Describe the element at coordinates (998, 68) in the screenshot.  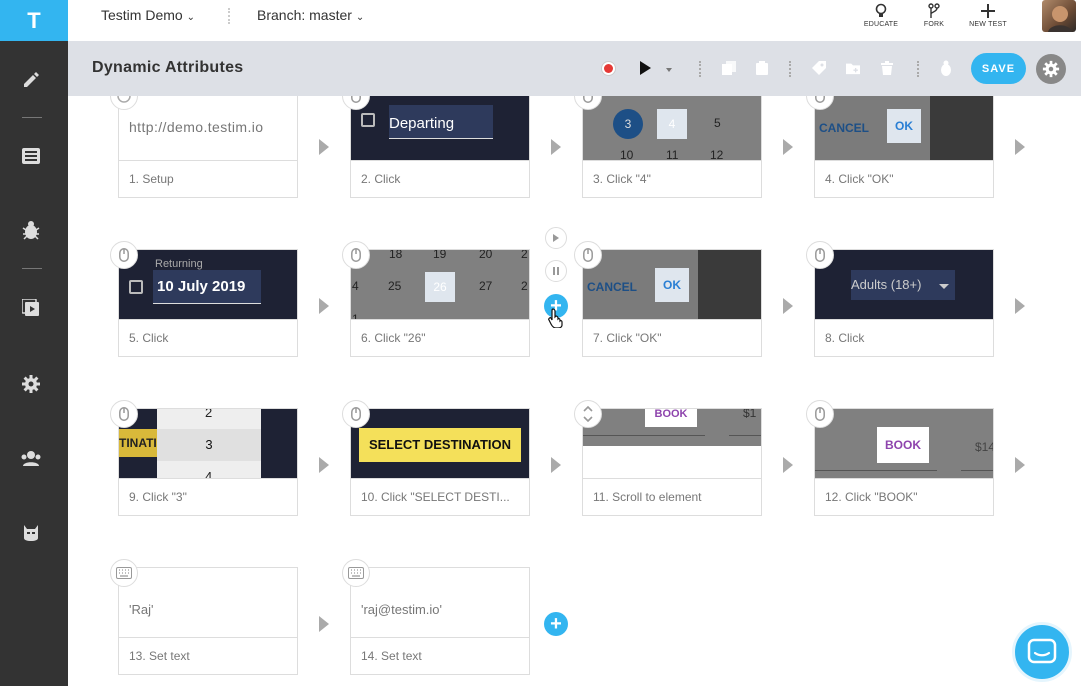
I see `save-button: SAVE` at that location.